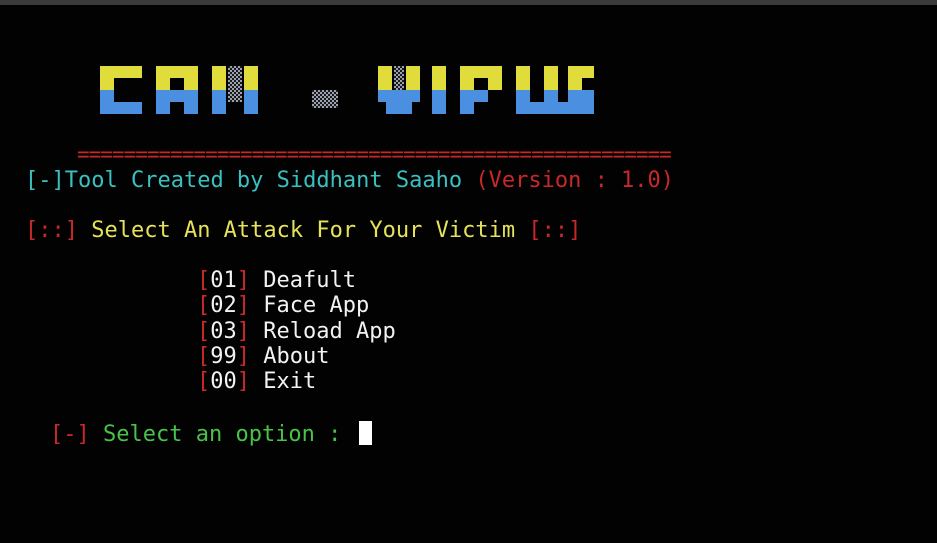 The width and height of the screenshot is (937, 543). Describe the element at coordinates (555, 230) in the screenshot. I see `heading-right-bracket: [::]` at that location.